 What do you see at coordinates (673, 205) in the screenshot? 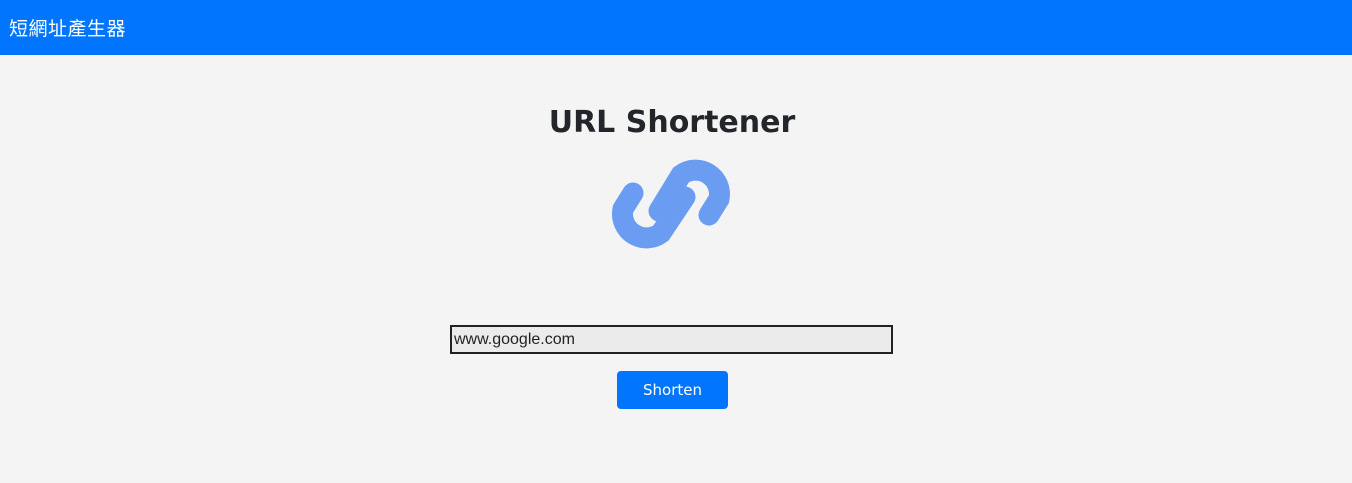
I see `link-icon` at bounding box center [673, 205].